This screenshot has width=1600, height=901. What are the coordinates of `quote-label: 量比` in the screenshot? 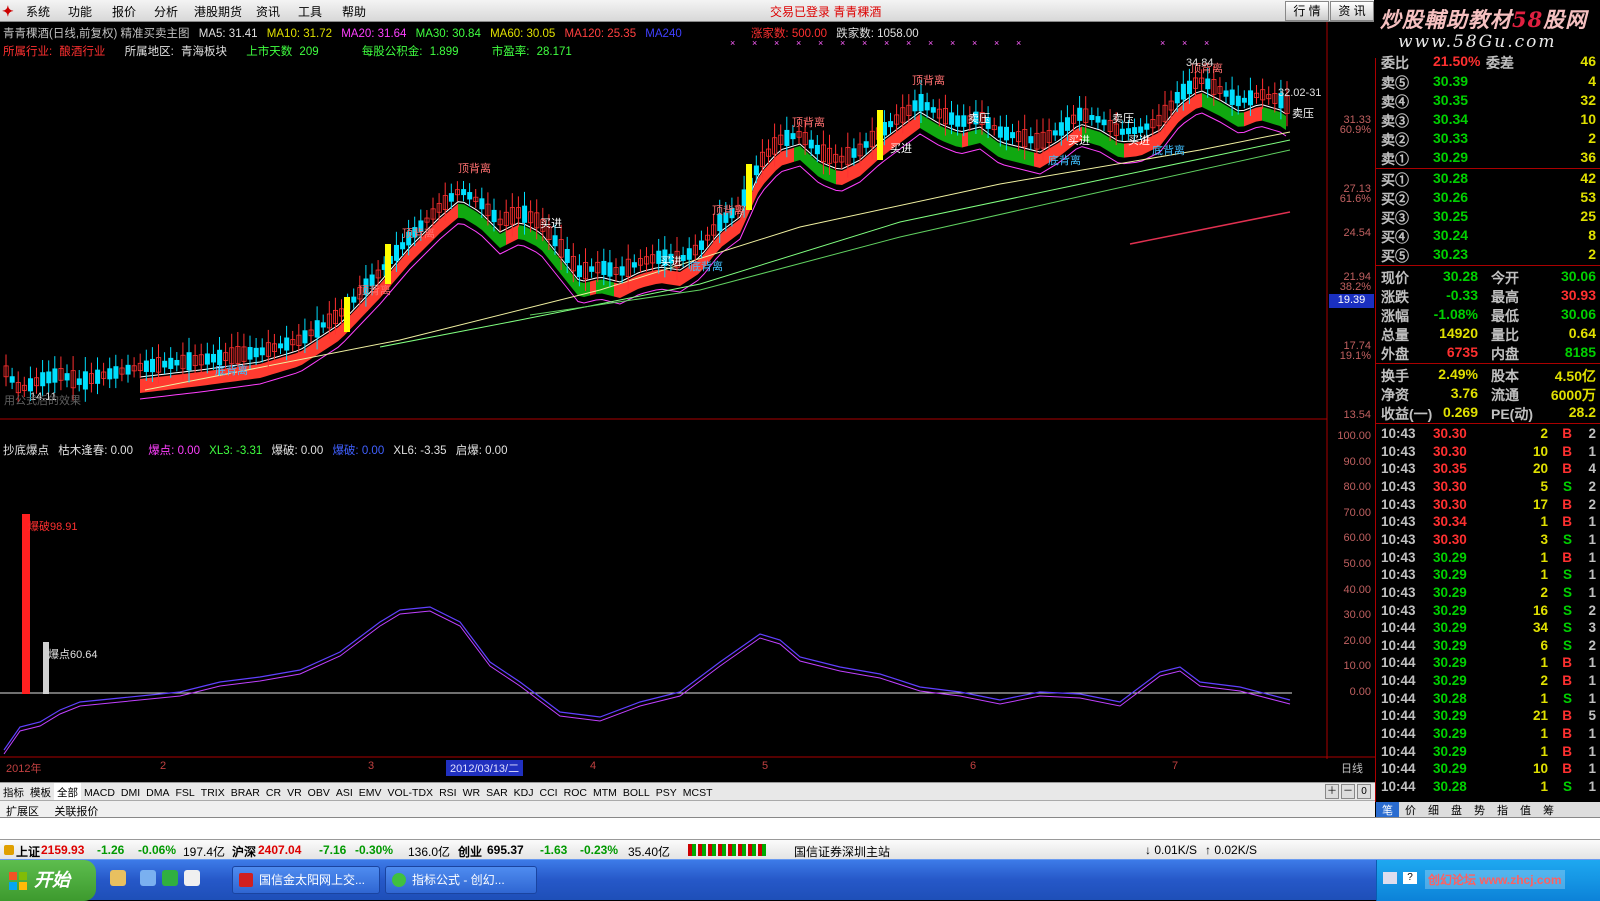 It's located at (1505, 335).